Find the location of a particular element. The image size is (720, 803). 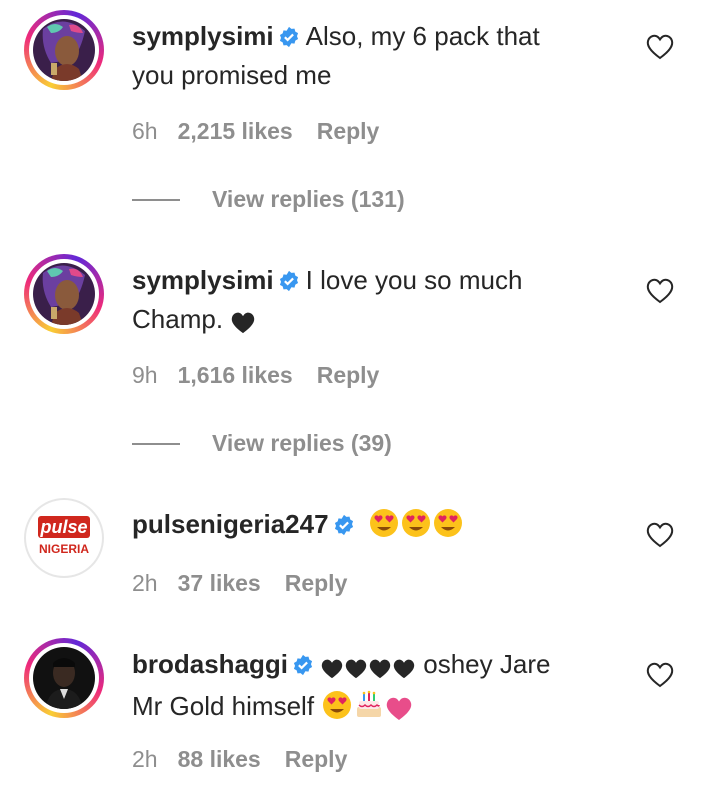

comment-text-line1: oshey Jare is located at coordinates (487, 664).